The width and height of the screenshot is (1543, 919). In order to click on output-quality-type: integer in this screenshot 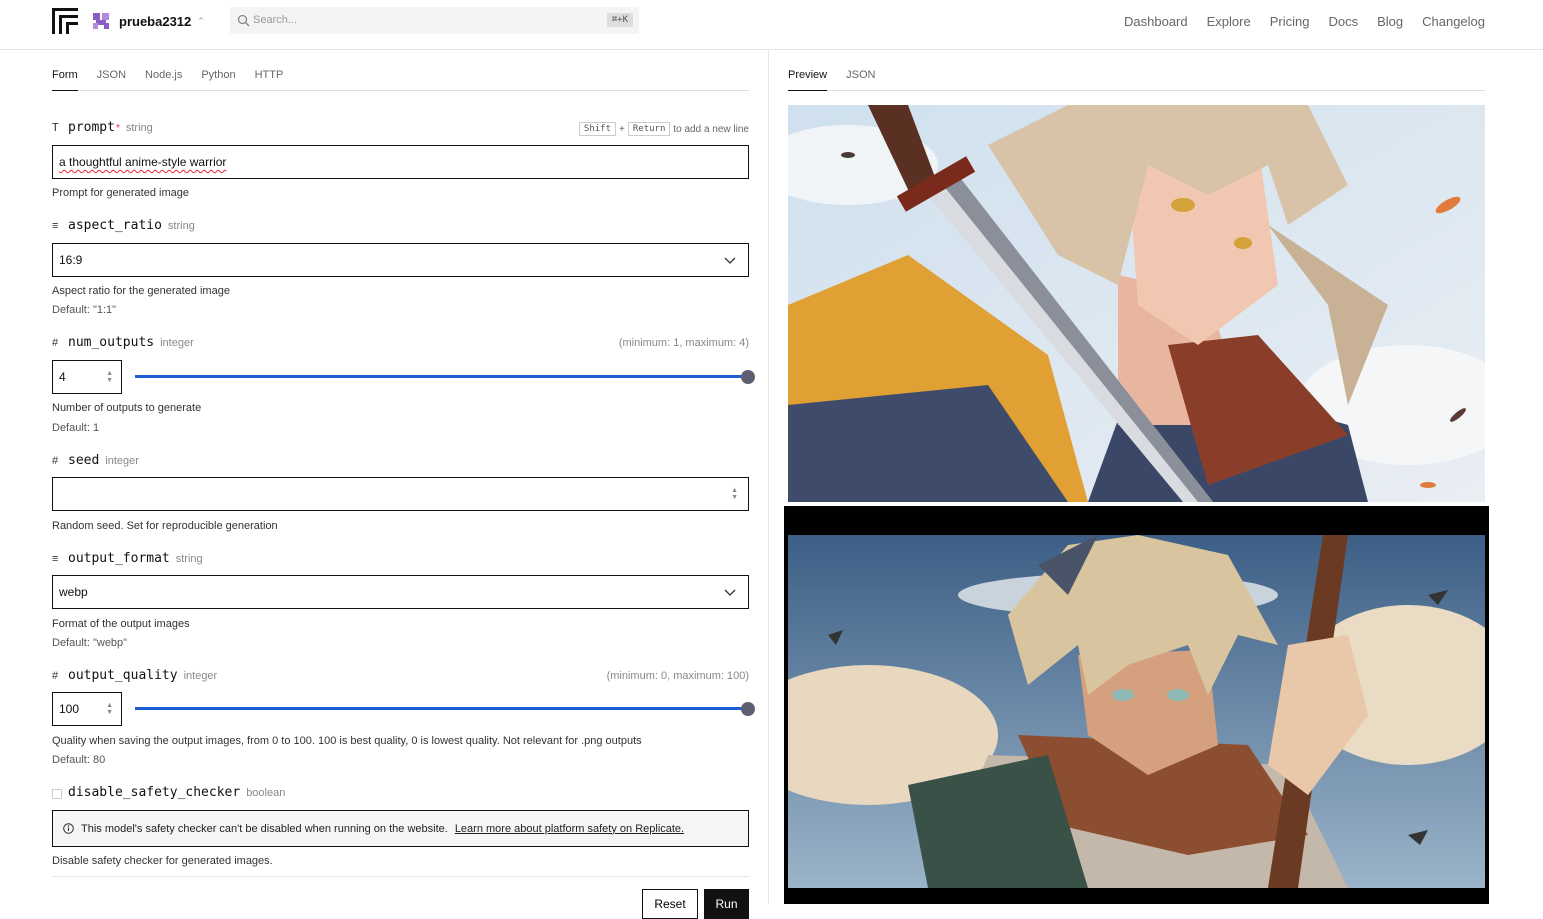, I will do `click(200, 676)`.